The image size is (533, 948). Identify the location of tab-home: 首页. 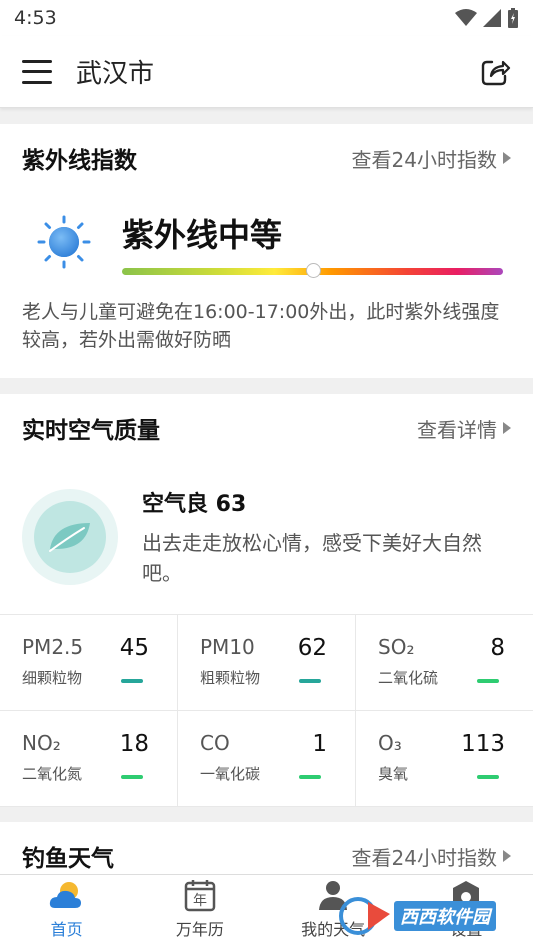
(66, 911).